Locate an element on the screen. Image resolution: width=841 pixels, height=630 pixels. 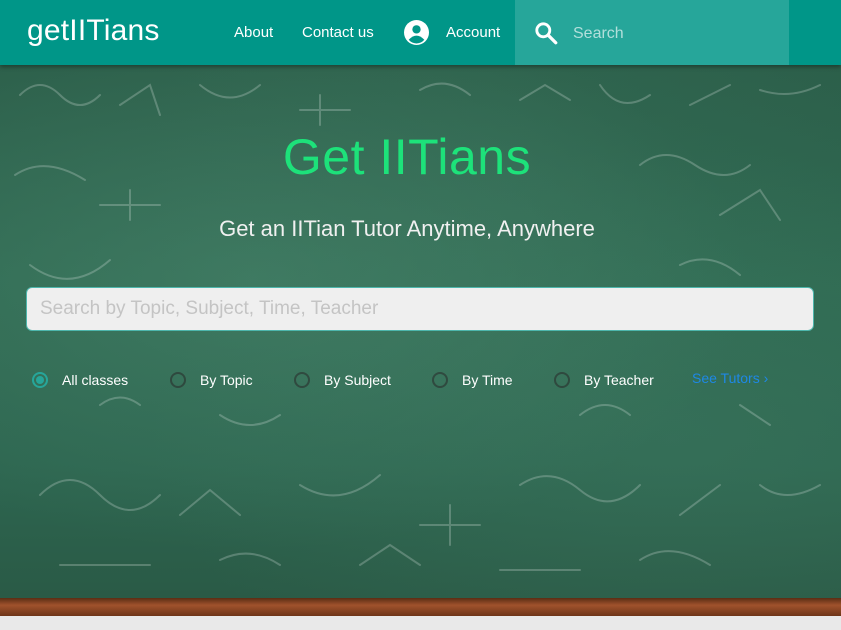
page-bottom is located at coordinates (420, 623).